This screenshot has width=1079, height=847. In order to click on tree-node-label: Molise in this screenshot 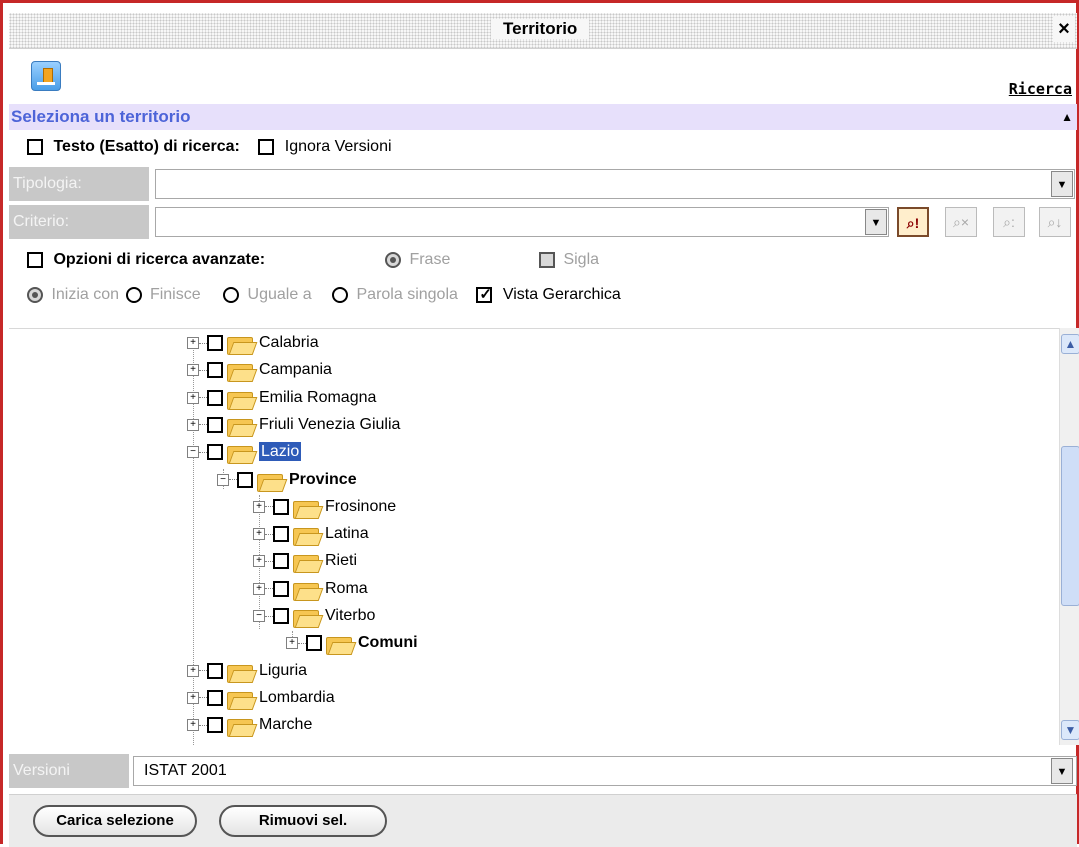, I will do `click(282, 745)`.